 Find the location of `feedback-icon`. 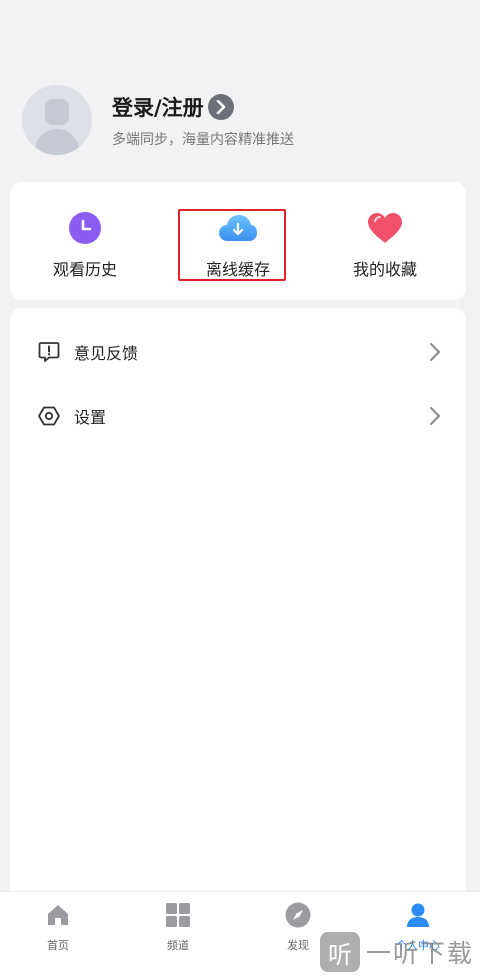

feedback-icon is located at coordinates (49, 352).